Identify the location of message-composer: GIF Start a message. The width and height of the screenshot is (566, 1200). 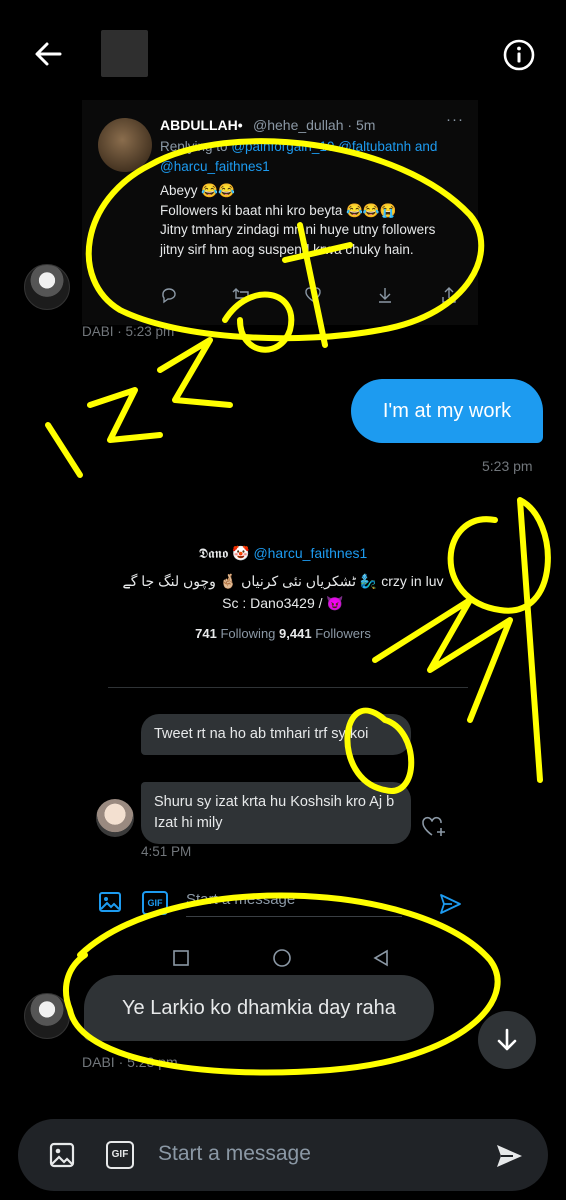
(283, 1155).